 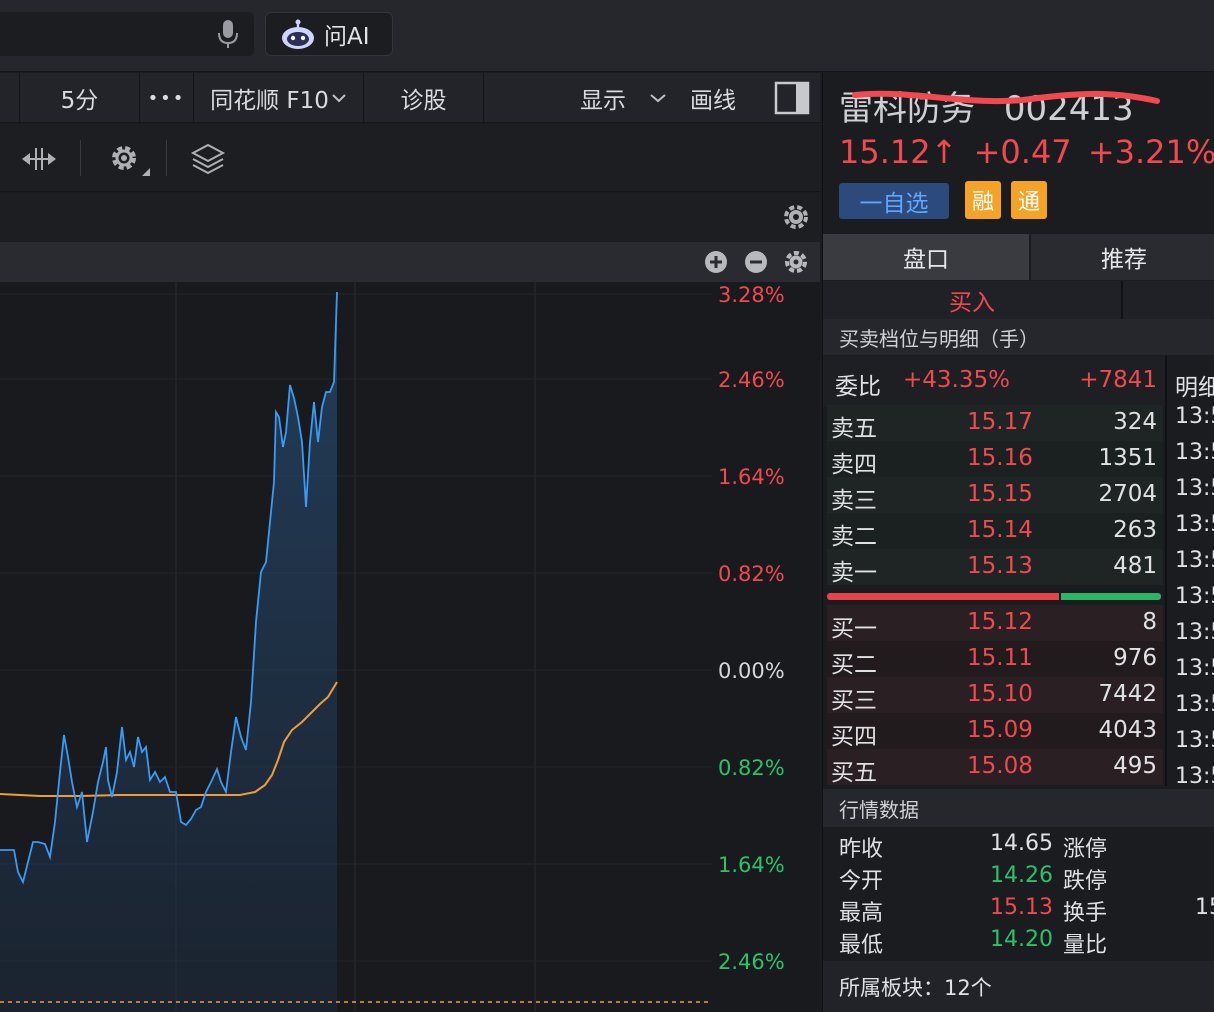 I want to click on detail-header: 明细, so click(x=1194, y=388).